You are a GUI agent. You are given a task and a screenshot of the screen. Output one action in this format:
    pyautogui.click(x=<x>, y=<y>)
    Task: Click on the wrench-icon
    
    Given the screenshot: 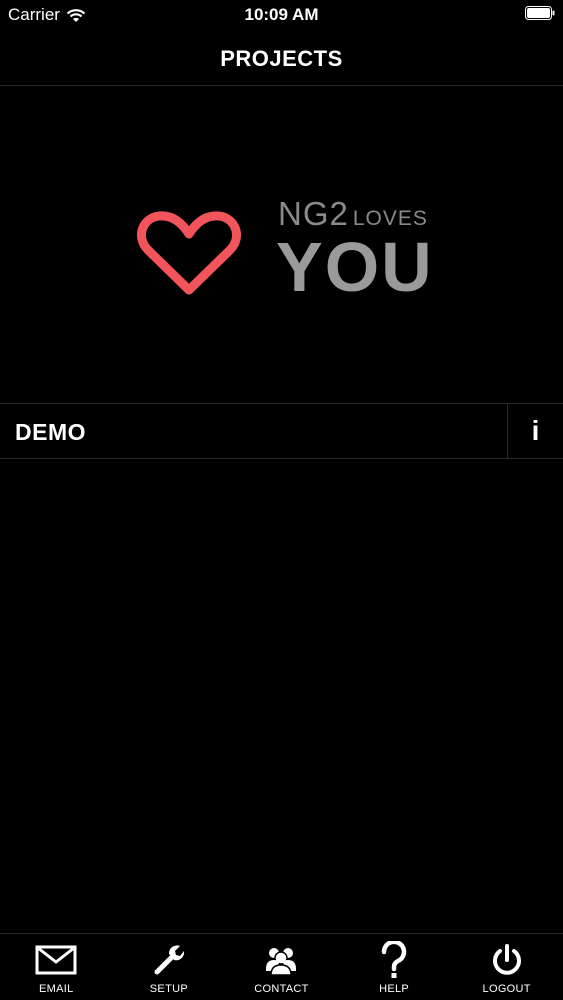 What is the action you would take?
    pyautogui.click(x=169, y=960)
    